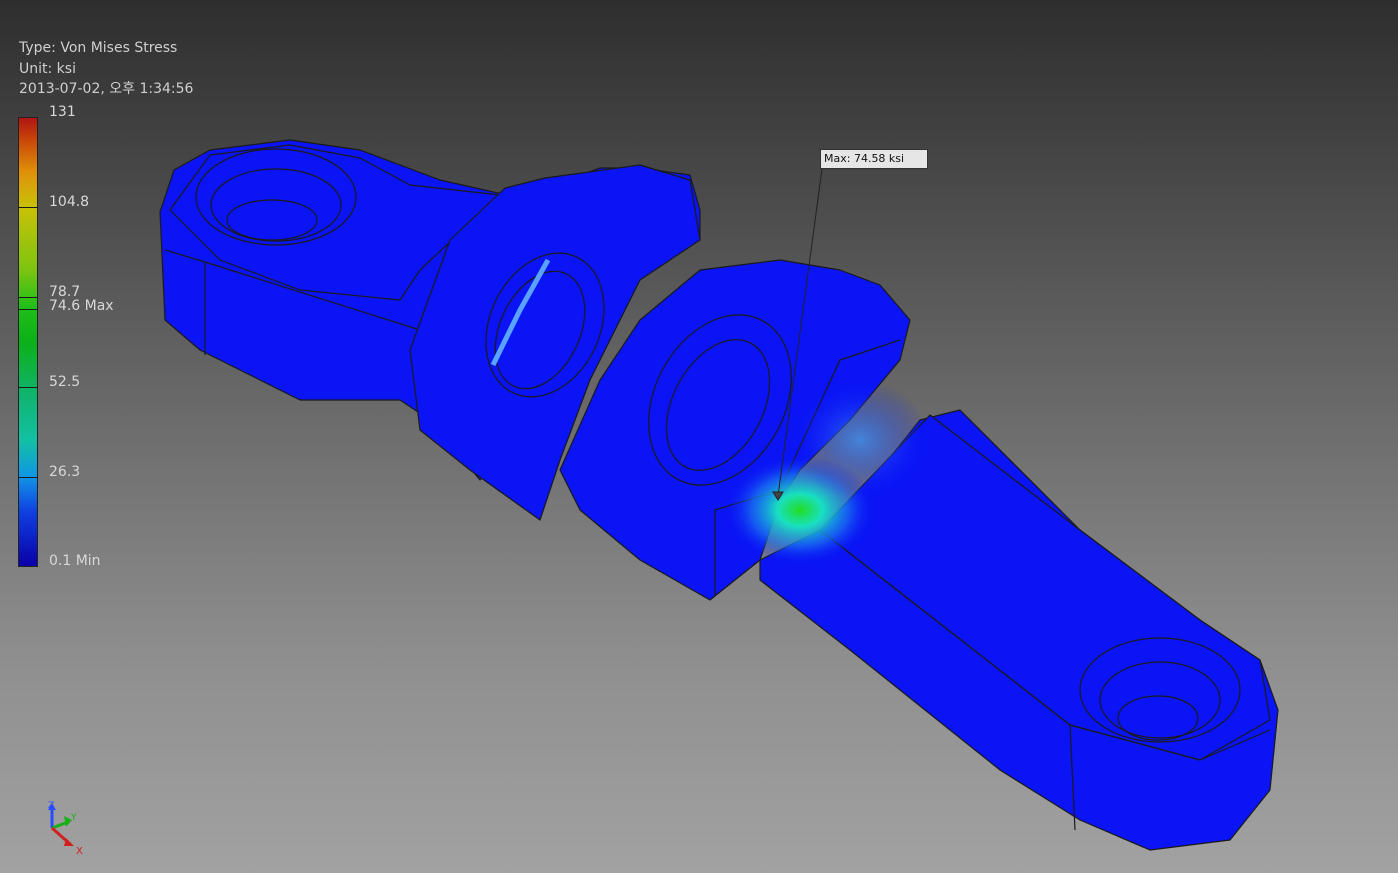  Describe the element at coordinates (68, 830) in the screenshot. I see `view-triad-icon: Z Y X` at that location.